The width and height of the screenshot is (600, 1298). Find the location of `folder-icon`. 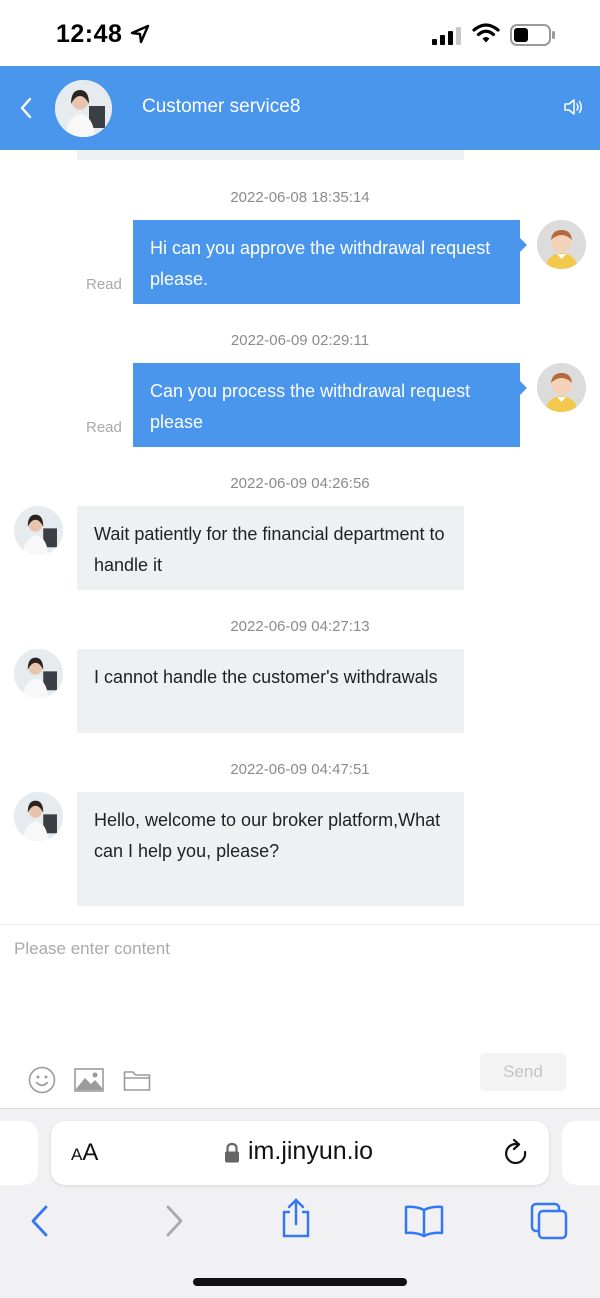

folder-icon is located at coordinates (137, 1080).